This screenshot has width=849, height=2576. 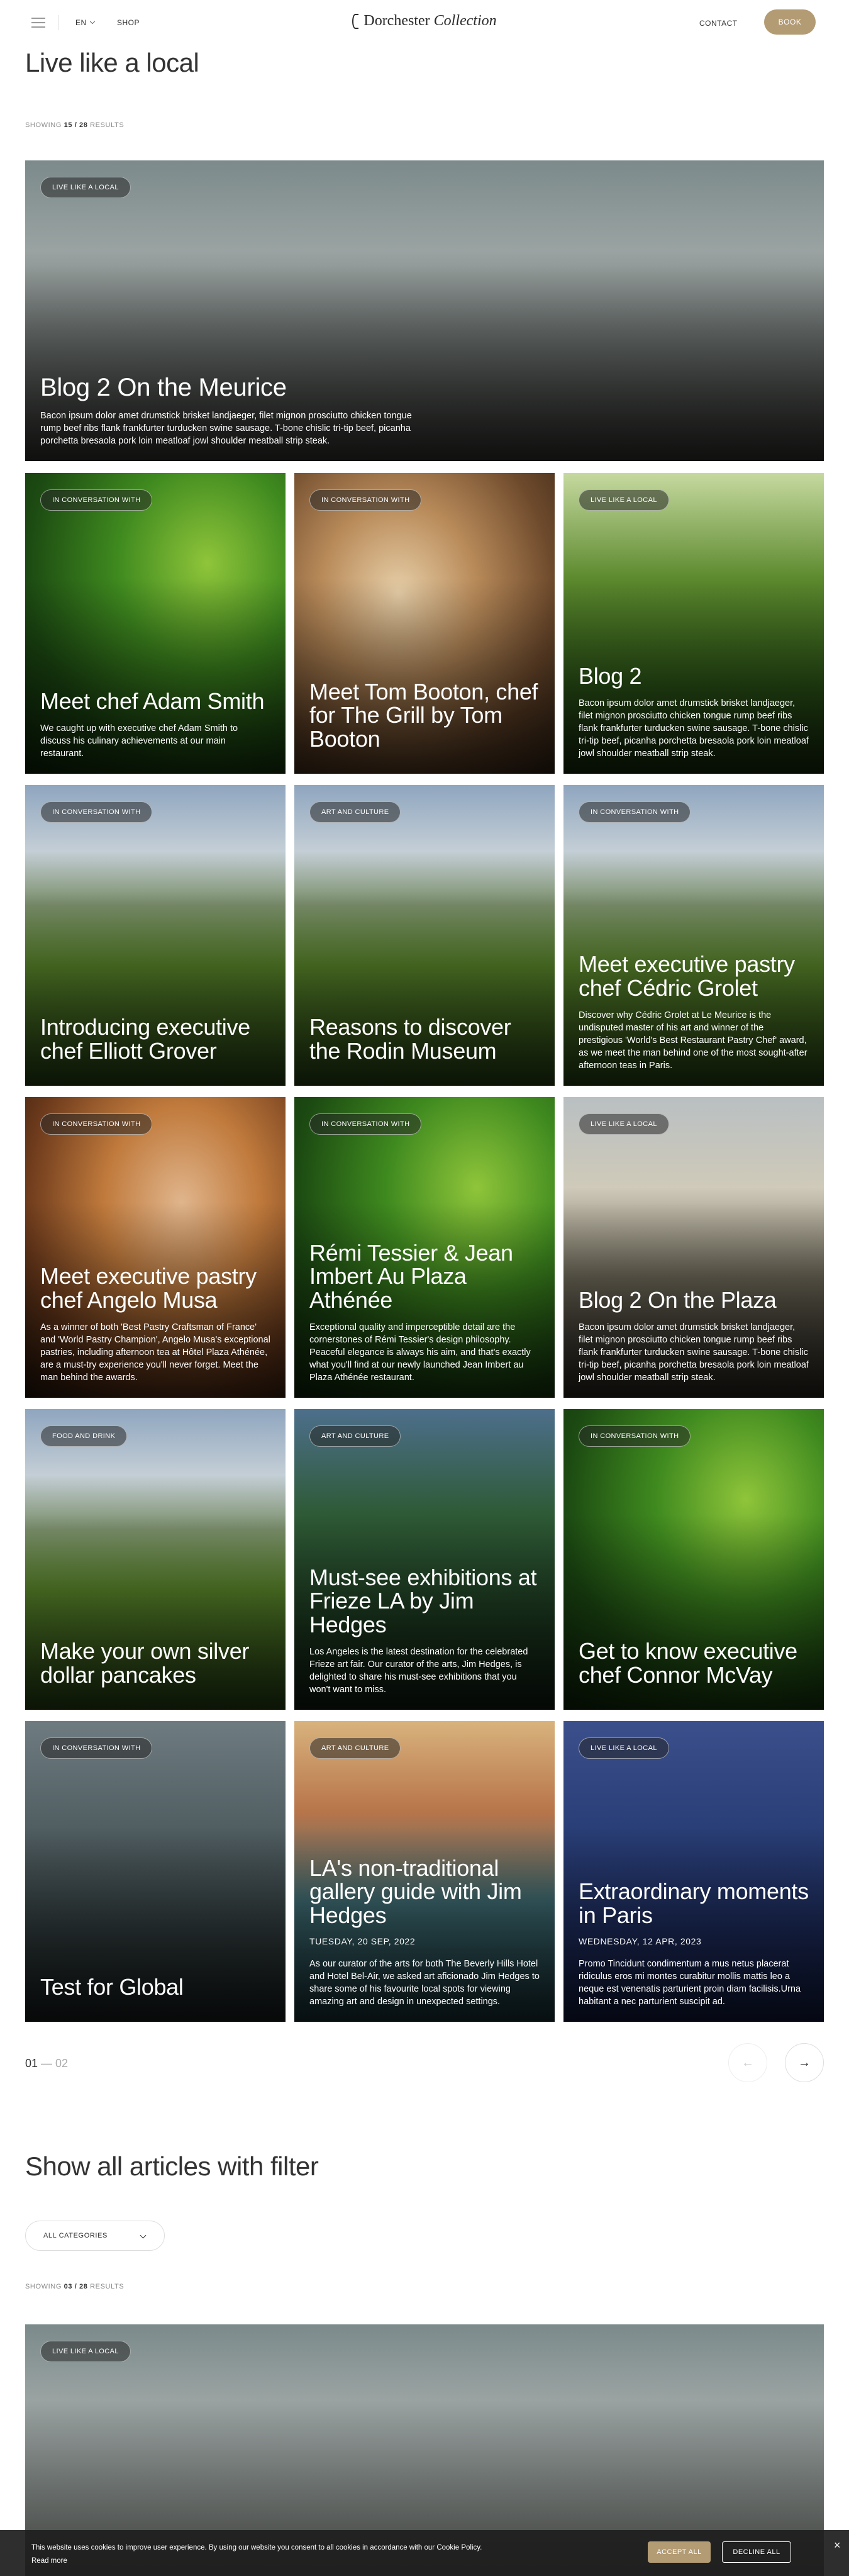 I want to click on filter-results-count: SHOWING 03 / 28 RESULTS, so click(x=74, y=2286).